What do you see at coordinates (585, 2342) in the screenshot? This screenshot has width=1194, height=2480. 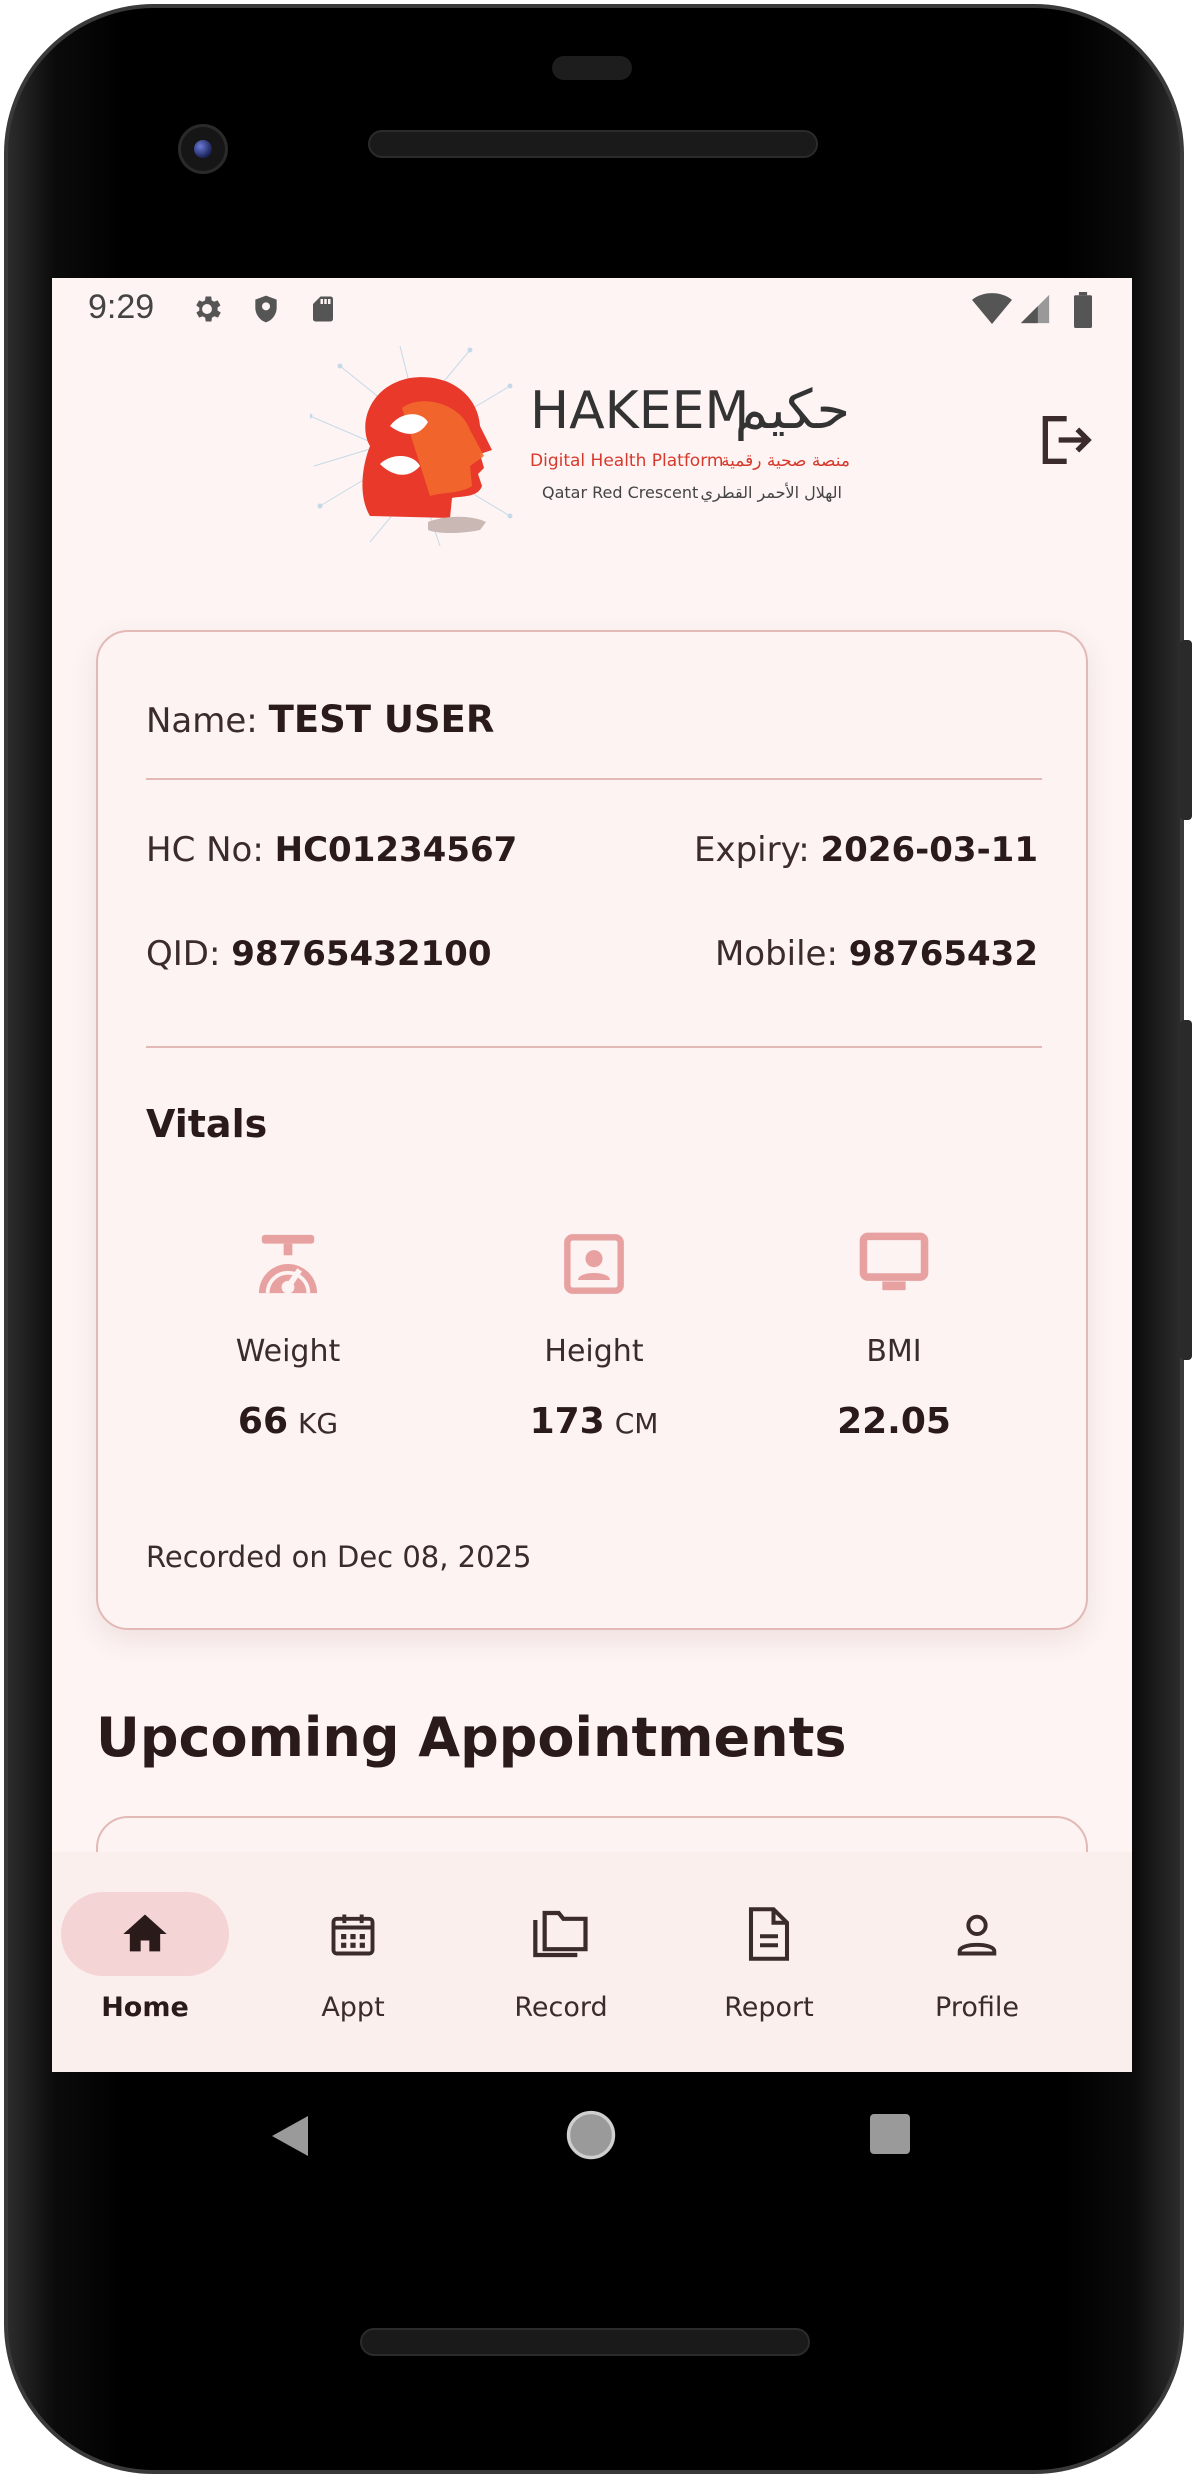 I see `bottom-speaker-grille` at bounding box center [585, 2342].